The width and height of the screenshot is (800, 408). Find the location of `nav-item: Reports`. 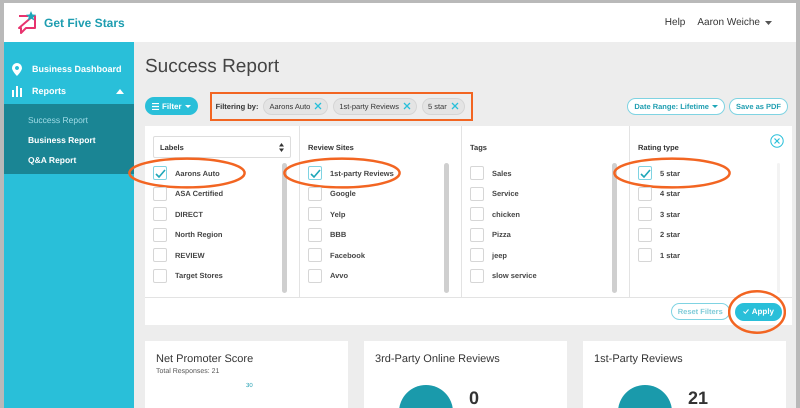

nav-item: Reports is located at coordinates (69, 91).